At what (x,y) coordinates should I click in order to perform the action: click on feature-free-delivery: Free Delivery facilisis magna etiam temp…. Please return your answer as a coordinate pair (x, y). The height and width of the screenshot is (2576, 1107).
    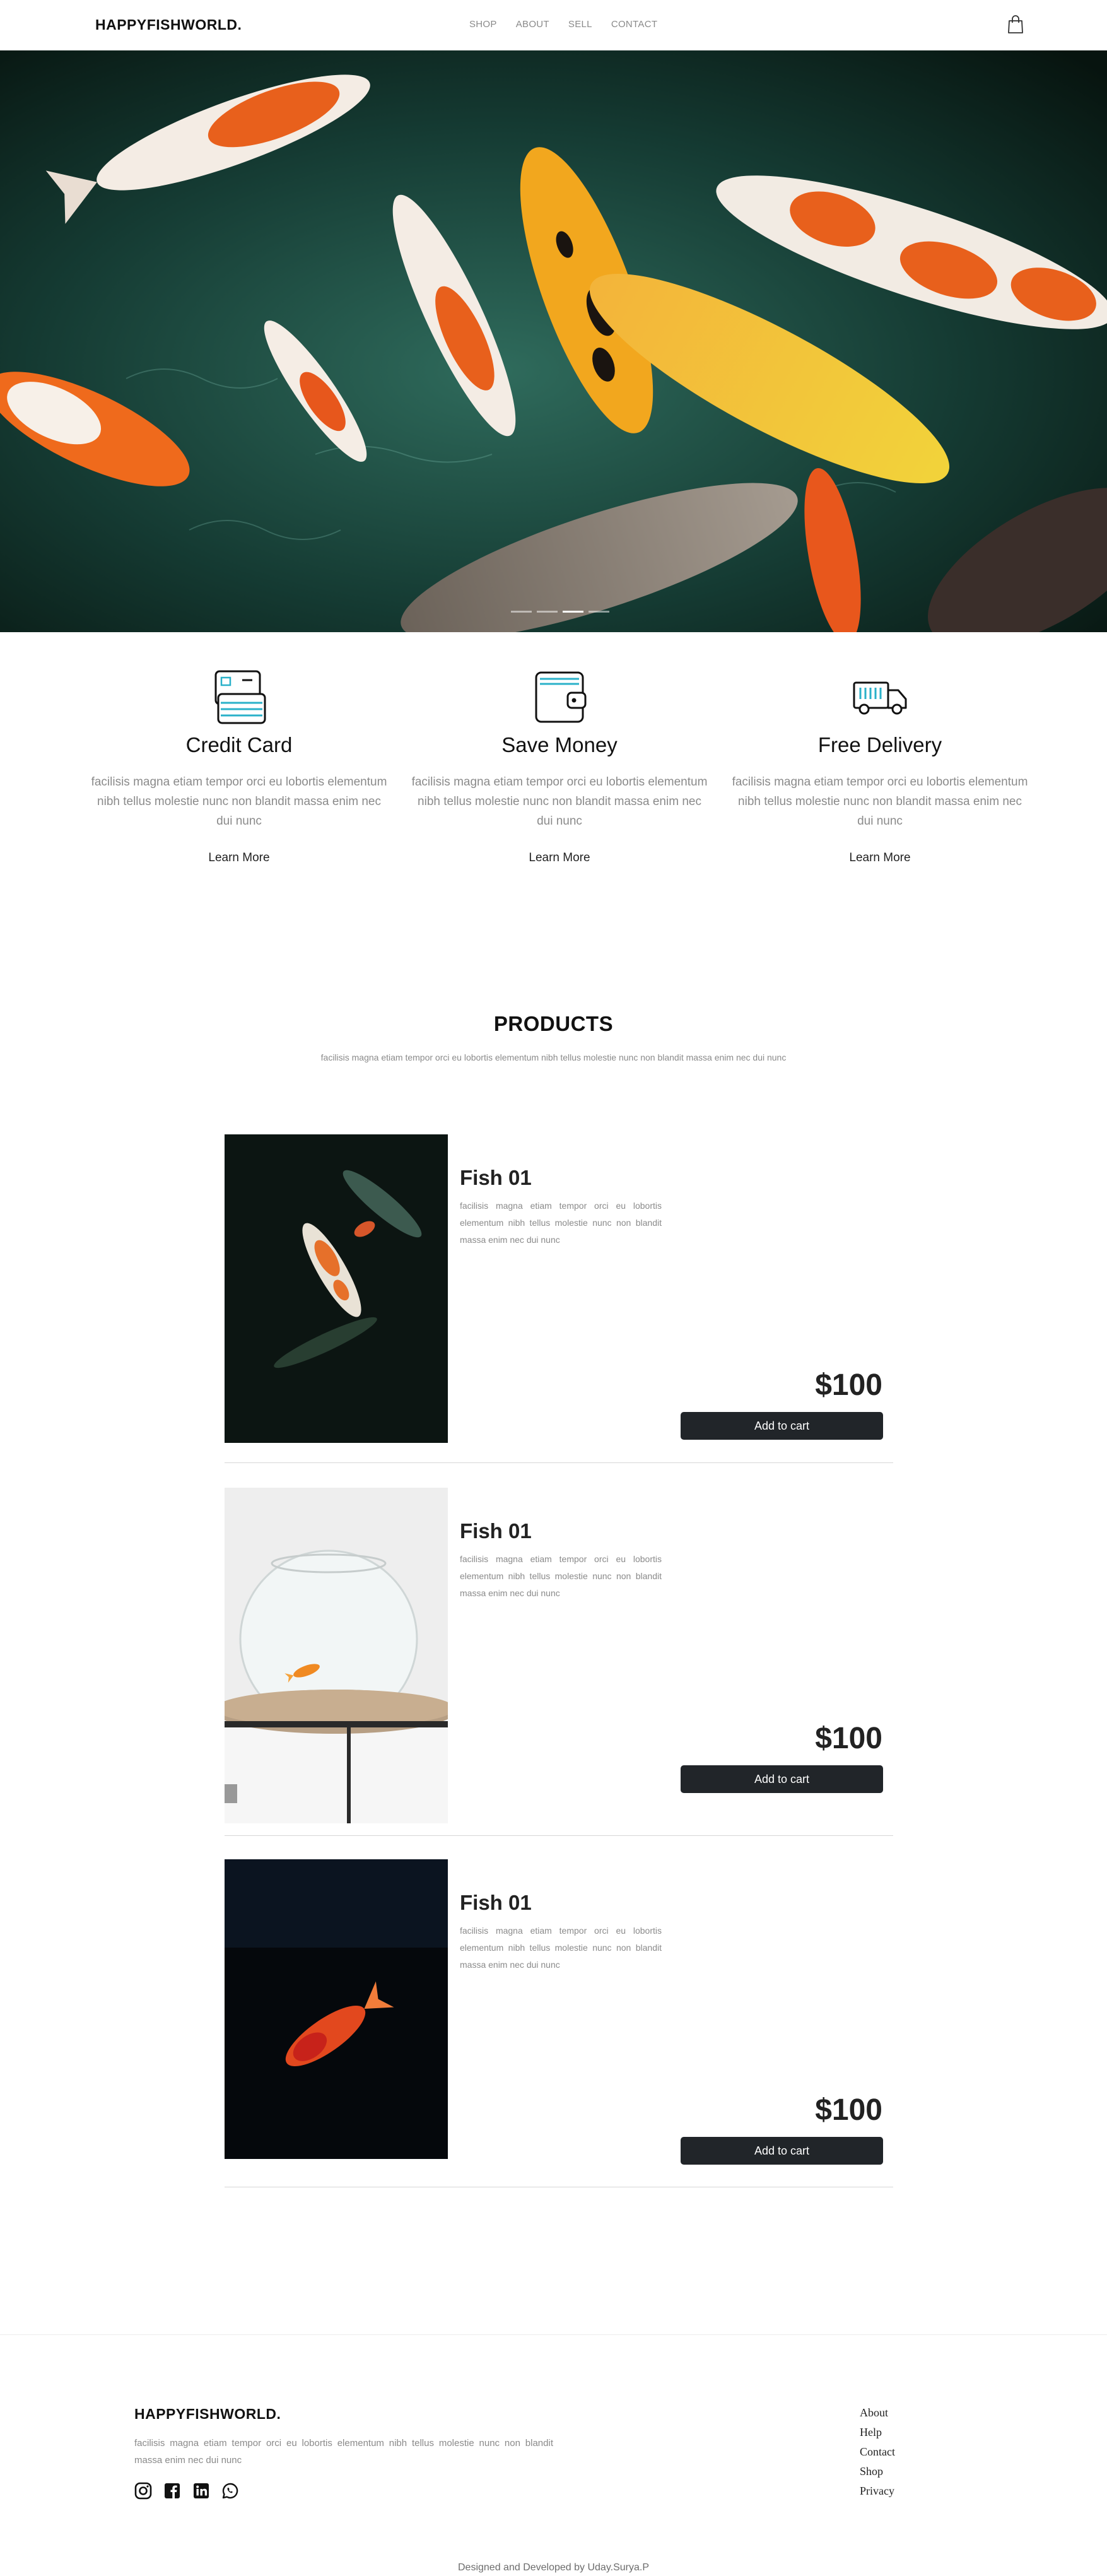
    Looking at the image, I should click on (880, 767).